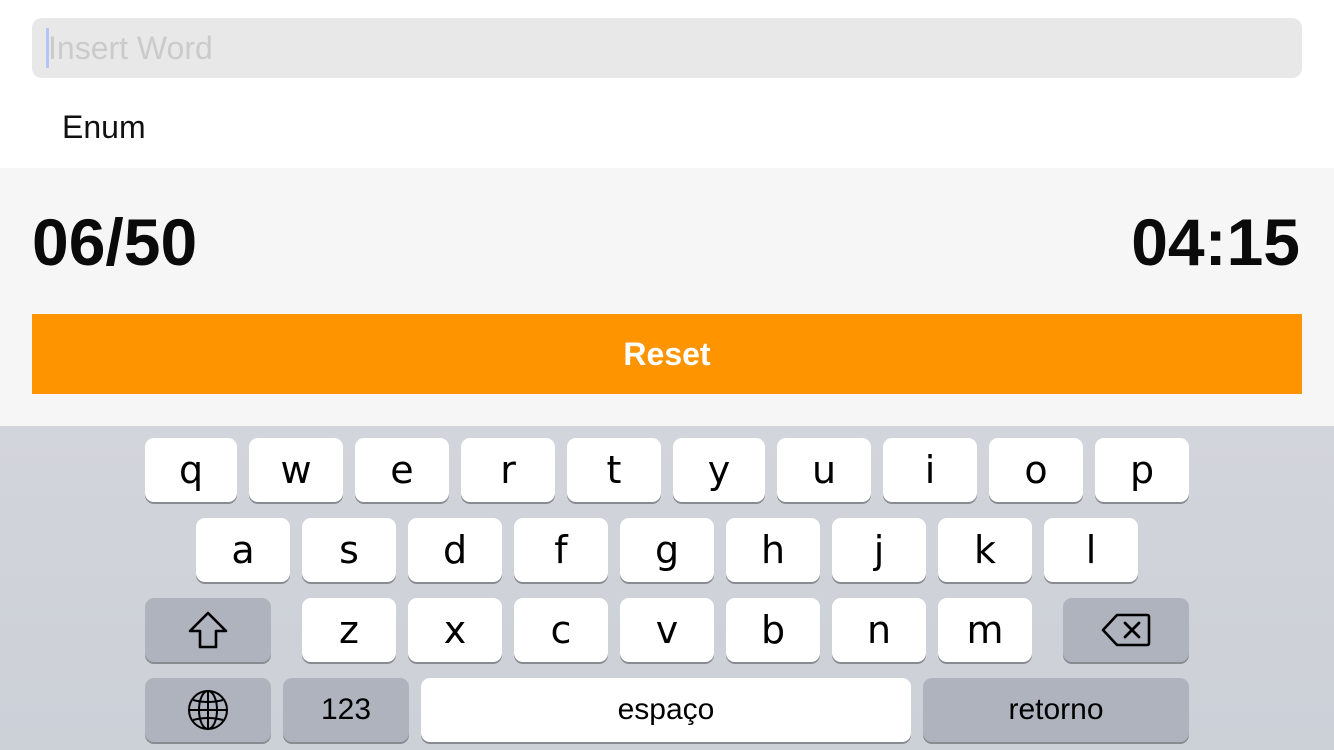  Describe the element at coordinates (243, 550) in the screenshot. I see `key-a: a` at that location.